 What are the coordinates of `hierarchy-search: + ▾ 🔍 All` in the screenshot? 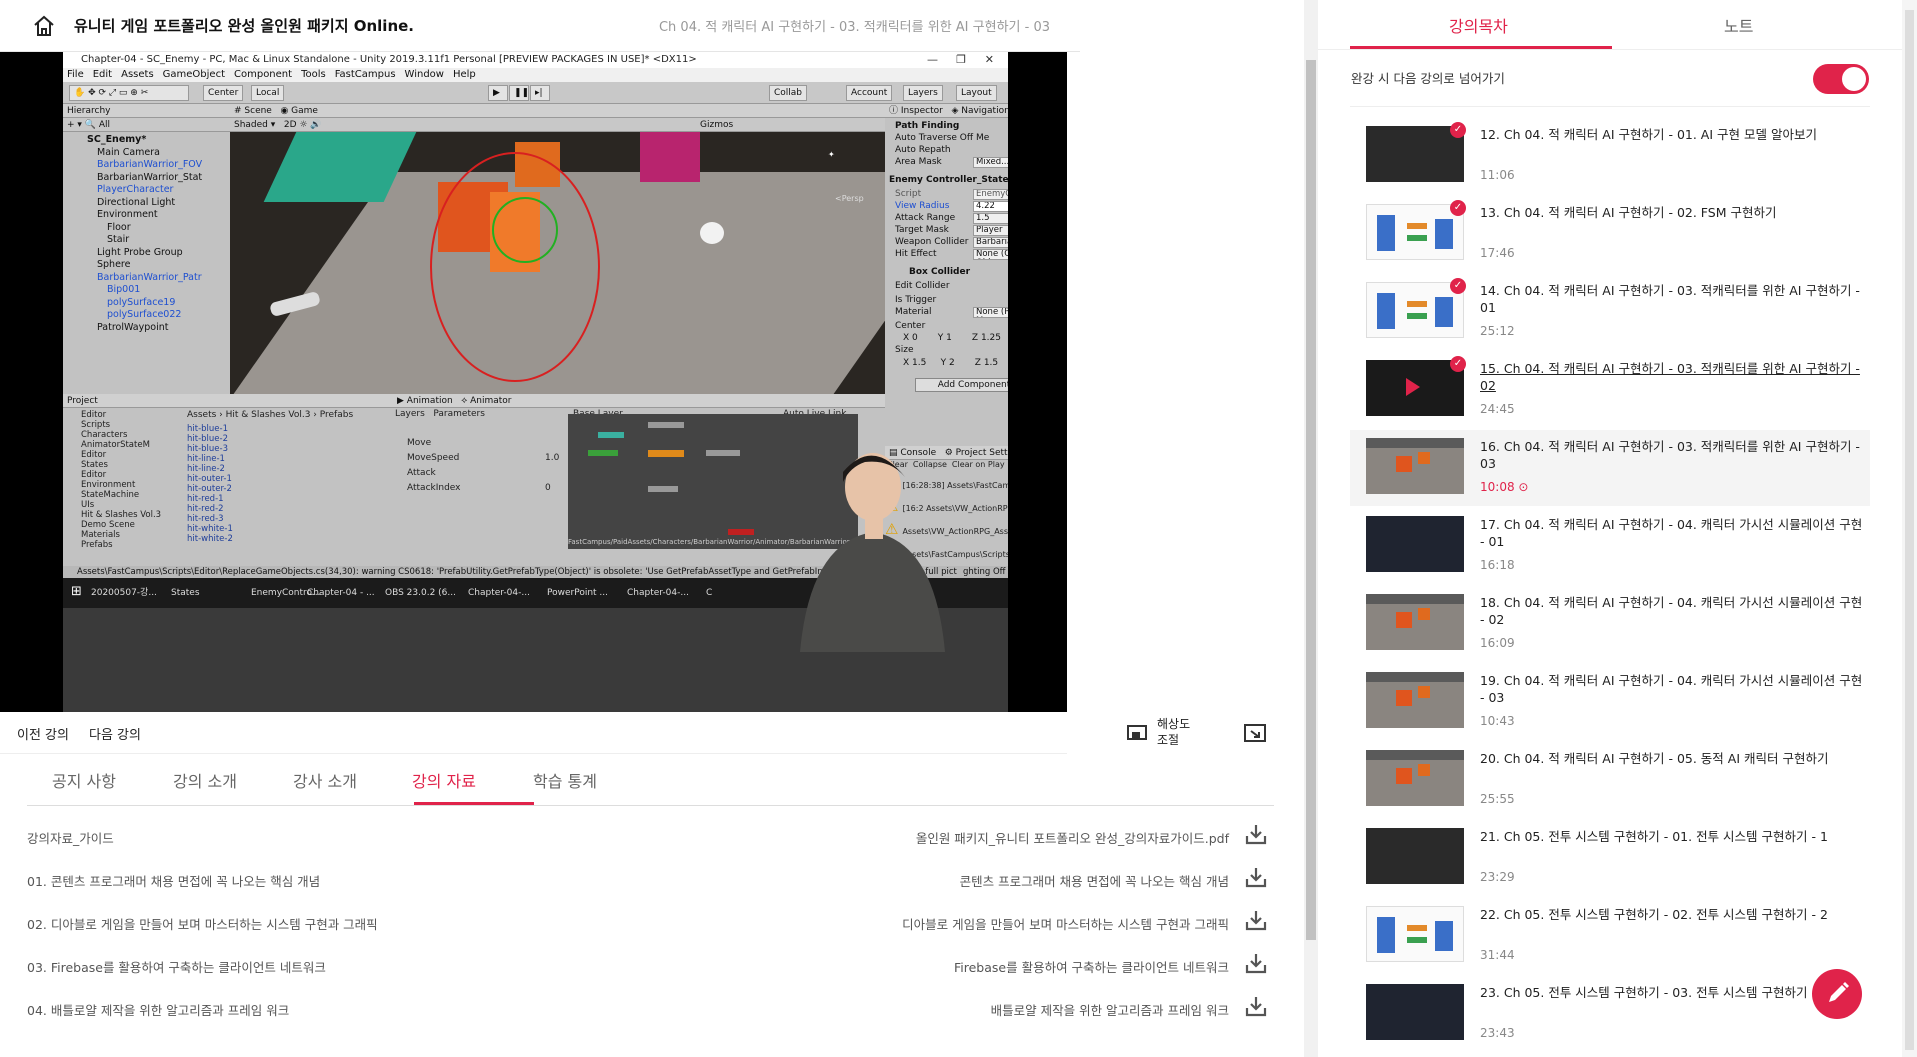 It's located at (146, 125).